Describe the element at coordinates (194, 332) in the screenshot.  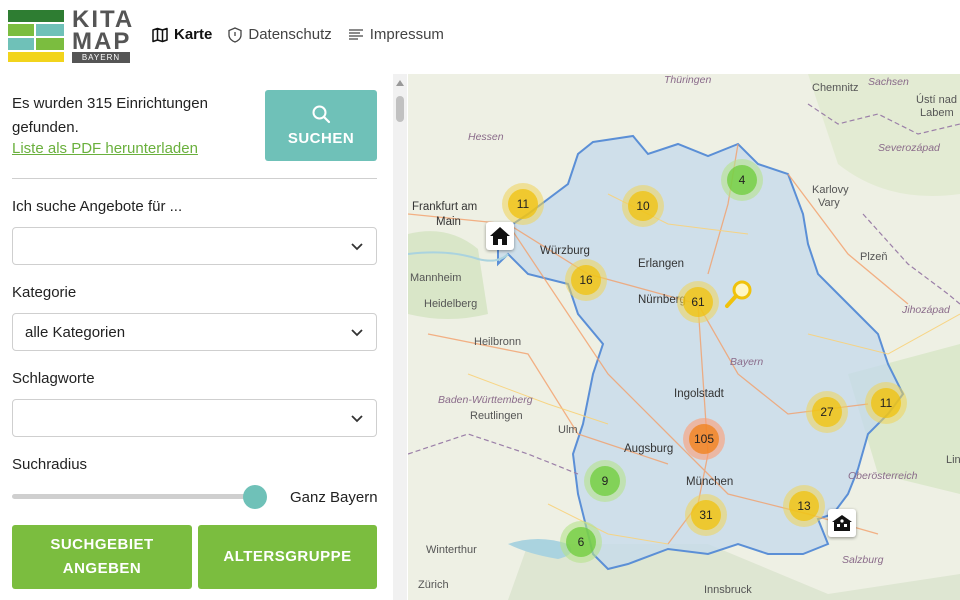
I see `category-select: alle Kategorien` at that location.